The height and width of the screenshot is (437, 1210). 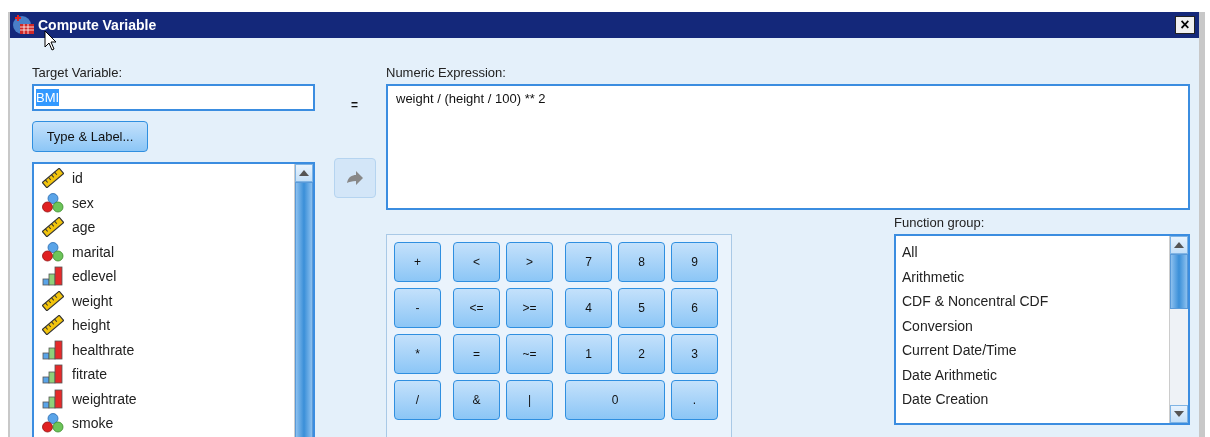 What do you see at coordinates (417, 354) in the screenshot?
I see `keypad-key: *` at bounding box center [417, 354].